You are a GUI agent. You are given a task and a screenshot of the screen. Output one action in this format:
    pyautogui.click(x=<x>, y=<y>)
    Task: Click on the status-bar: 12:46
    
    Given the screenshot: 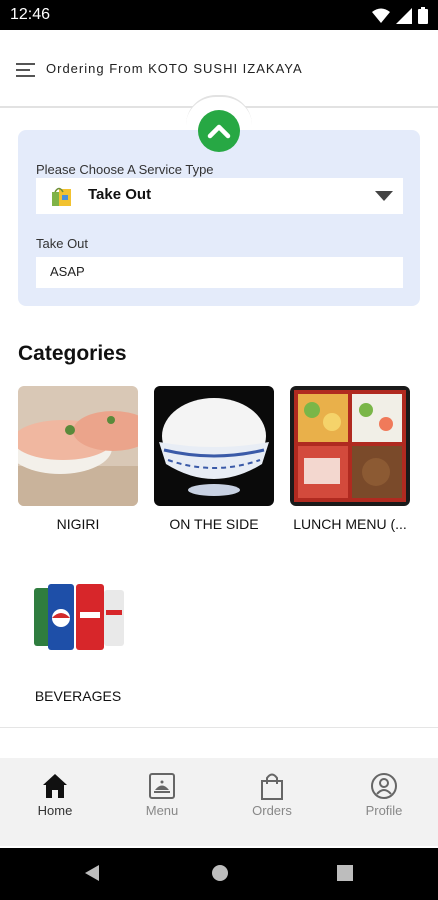 What is the action you would take?
    pyautogui.click(x=219, y=15)
    